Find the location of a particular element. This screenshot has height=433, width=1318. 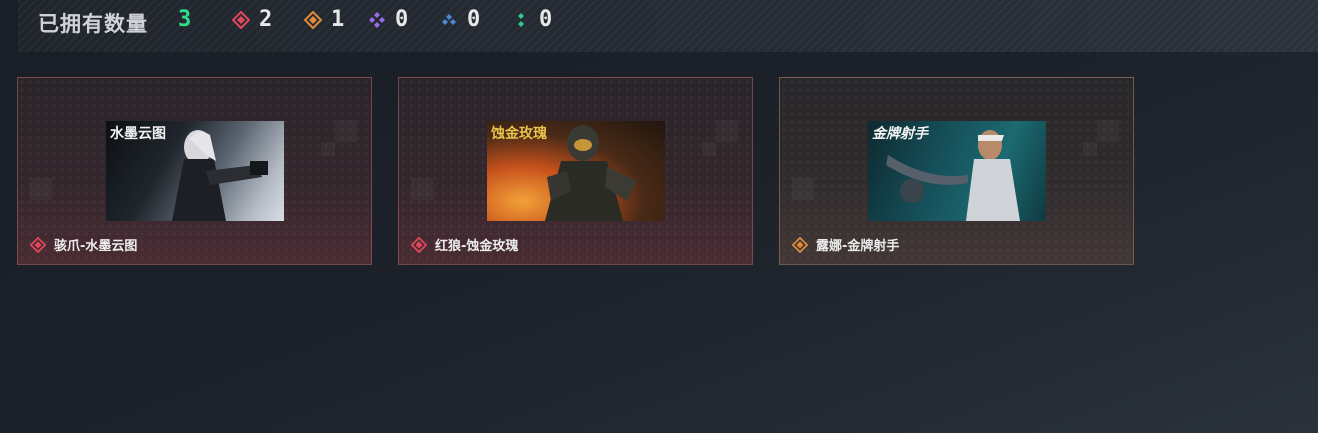

owned-count: 3 is located at coordinates (185, 19).